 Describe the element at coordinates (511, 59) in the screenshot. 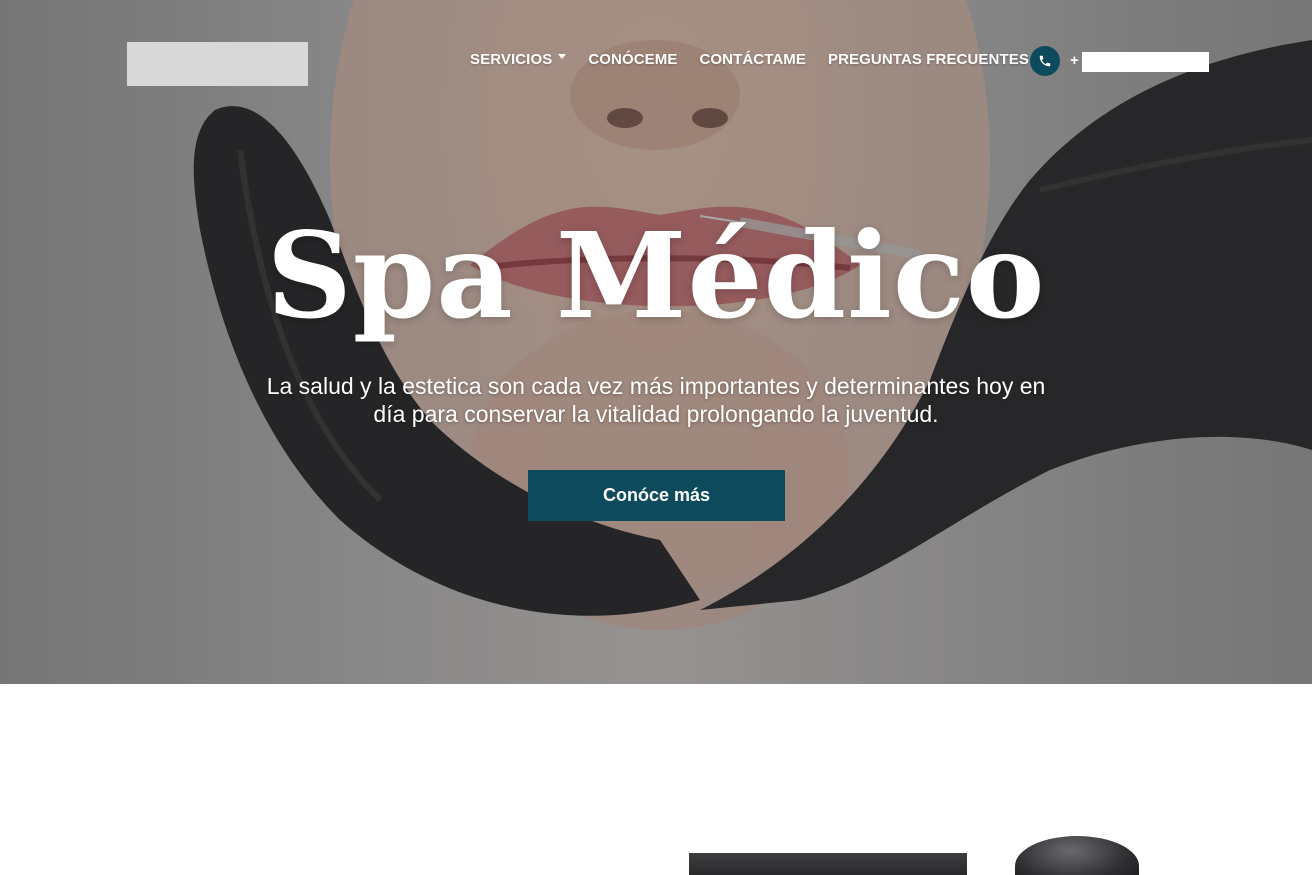

I see `nav-servicios-label: SERVICIOS` at that location.